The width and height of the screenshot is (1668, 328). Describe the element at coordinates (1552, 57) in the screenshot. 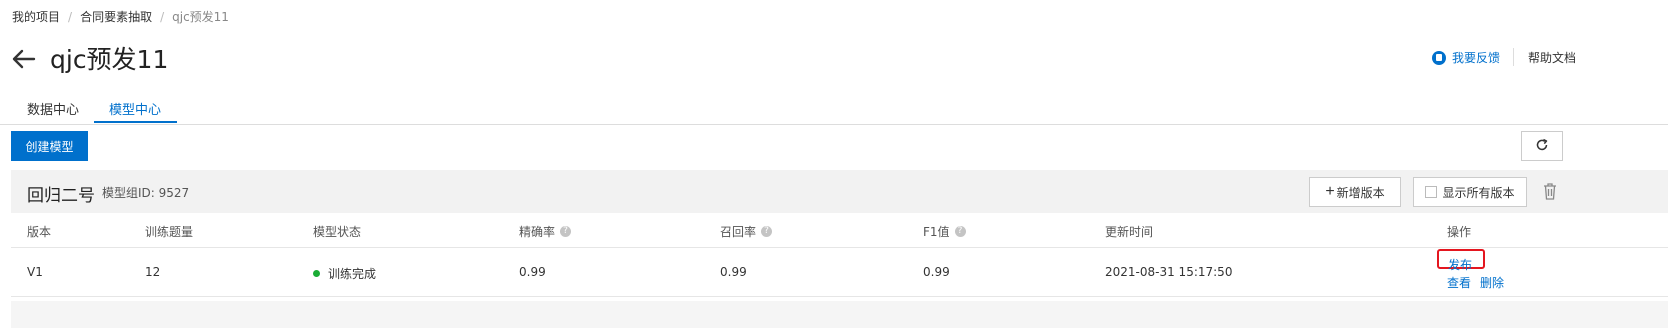

I see `help-docs-link: 帮助文档` at that location.